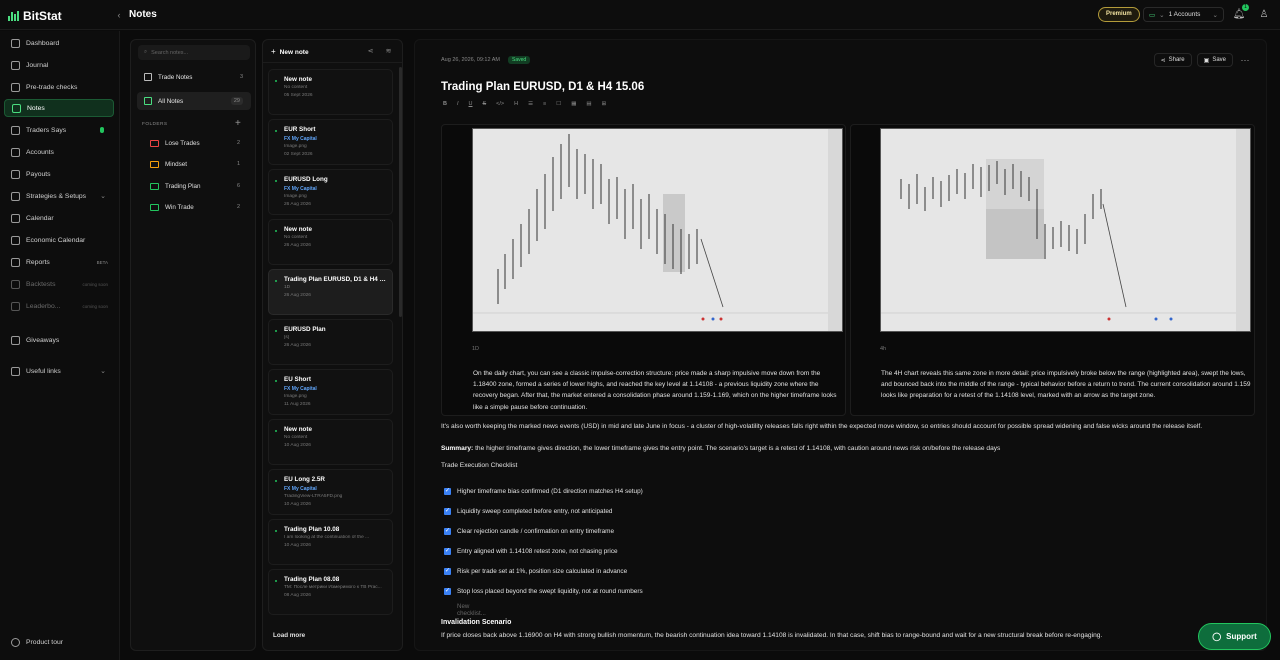 The width and height of the screenshot is (1280, 660). I want to click on note-preview: [s], so click(287, 337).